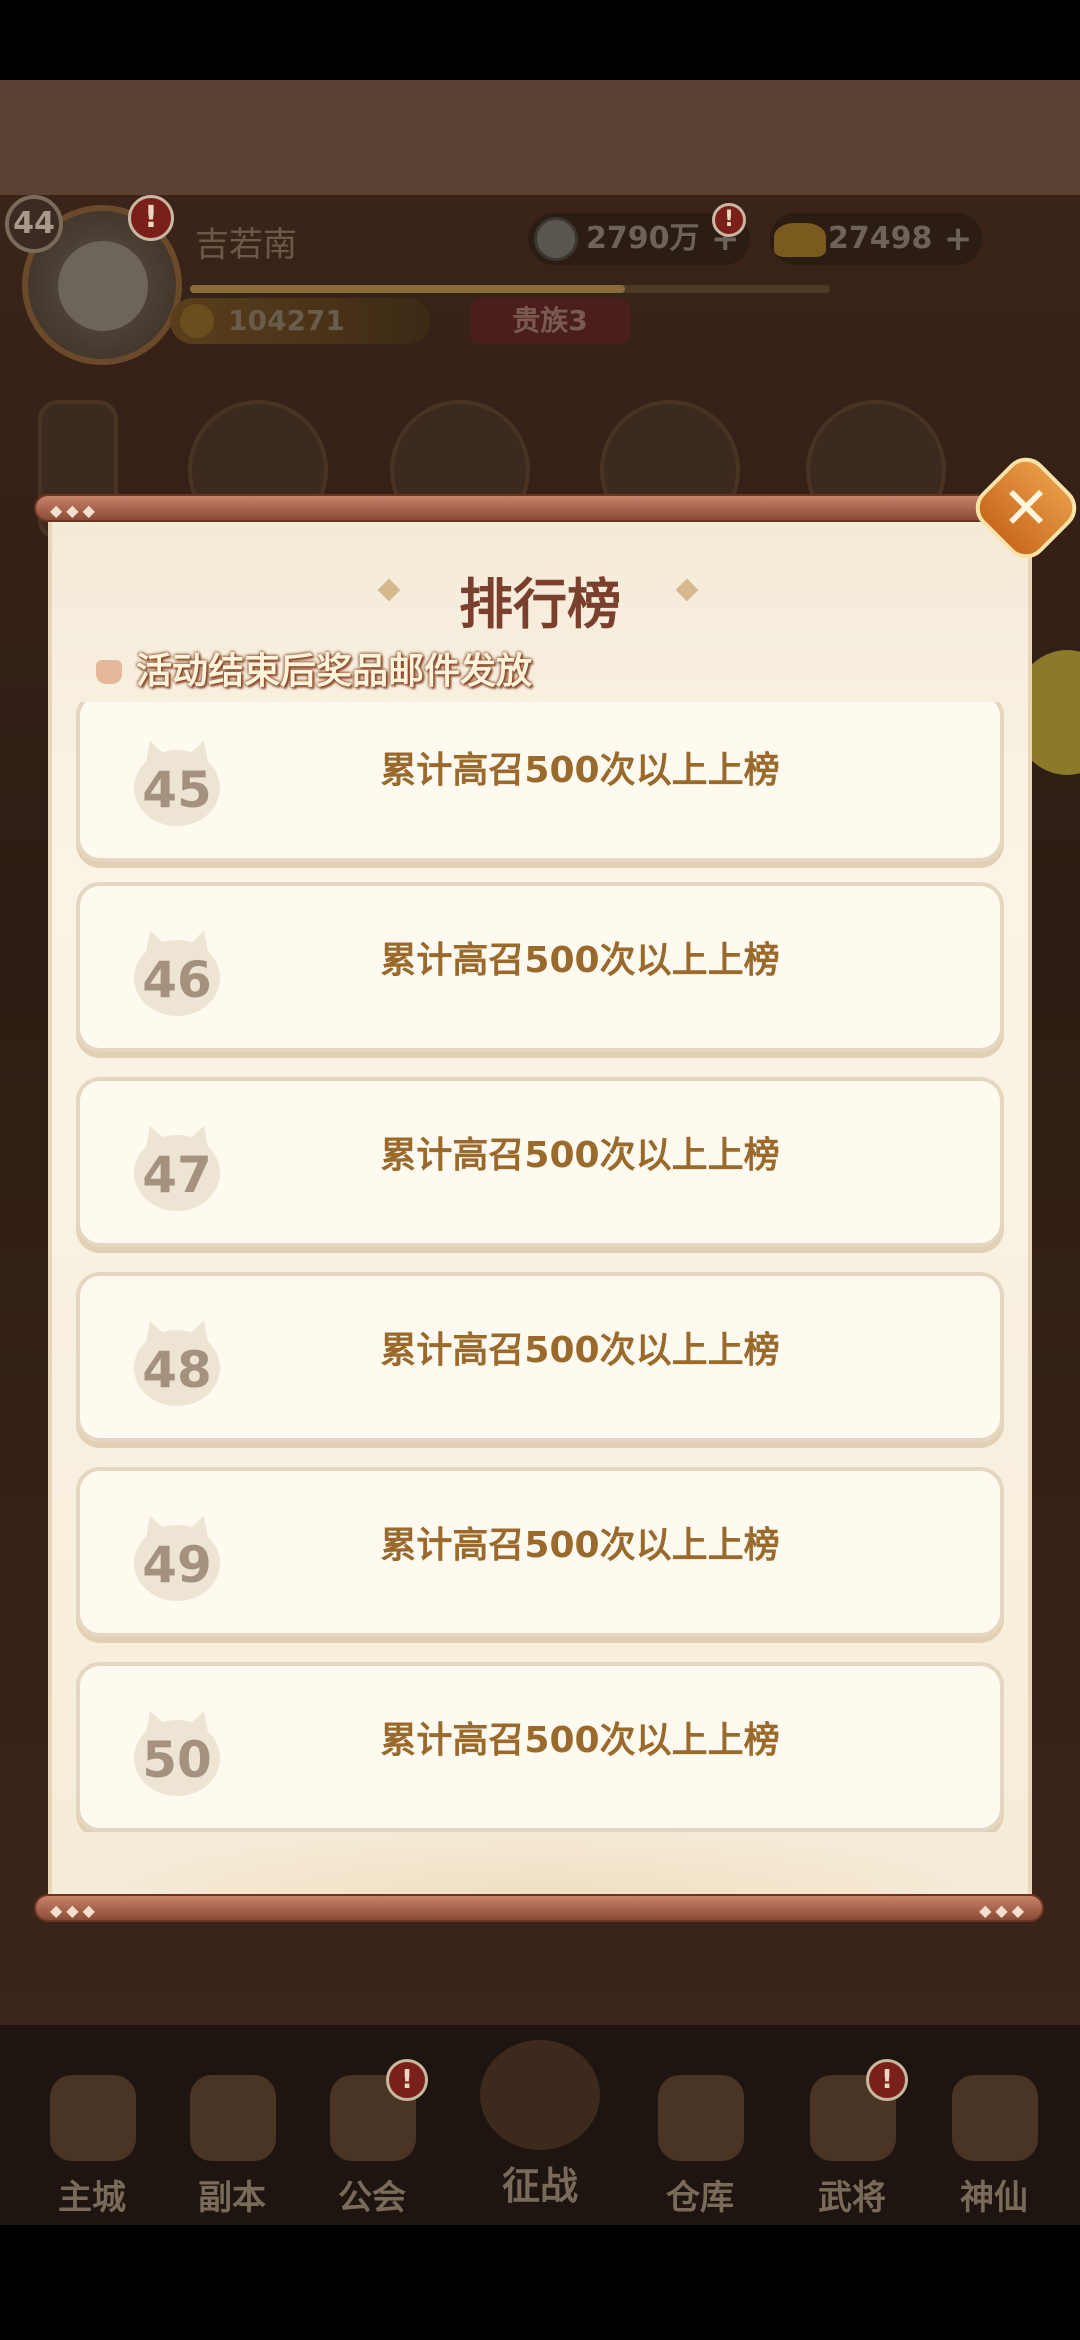 This screenshot has width=1080, height=2340. What do you see at coordinates (177, 1565) in the screenshot?
I see `rank-number: 49` at bounding box center [177, 1565].